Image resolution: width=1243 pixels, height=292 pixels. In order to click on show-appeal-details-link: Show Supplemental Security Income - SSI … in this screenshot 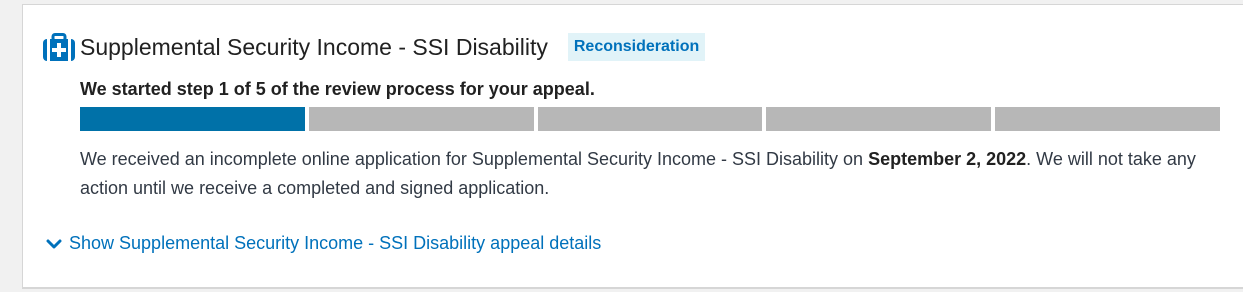, I will do `click(323, 243)`.